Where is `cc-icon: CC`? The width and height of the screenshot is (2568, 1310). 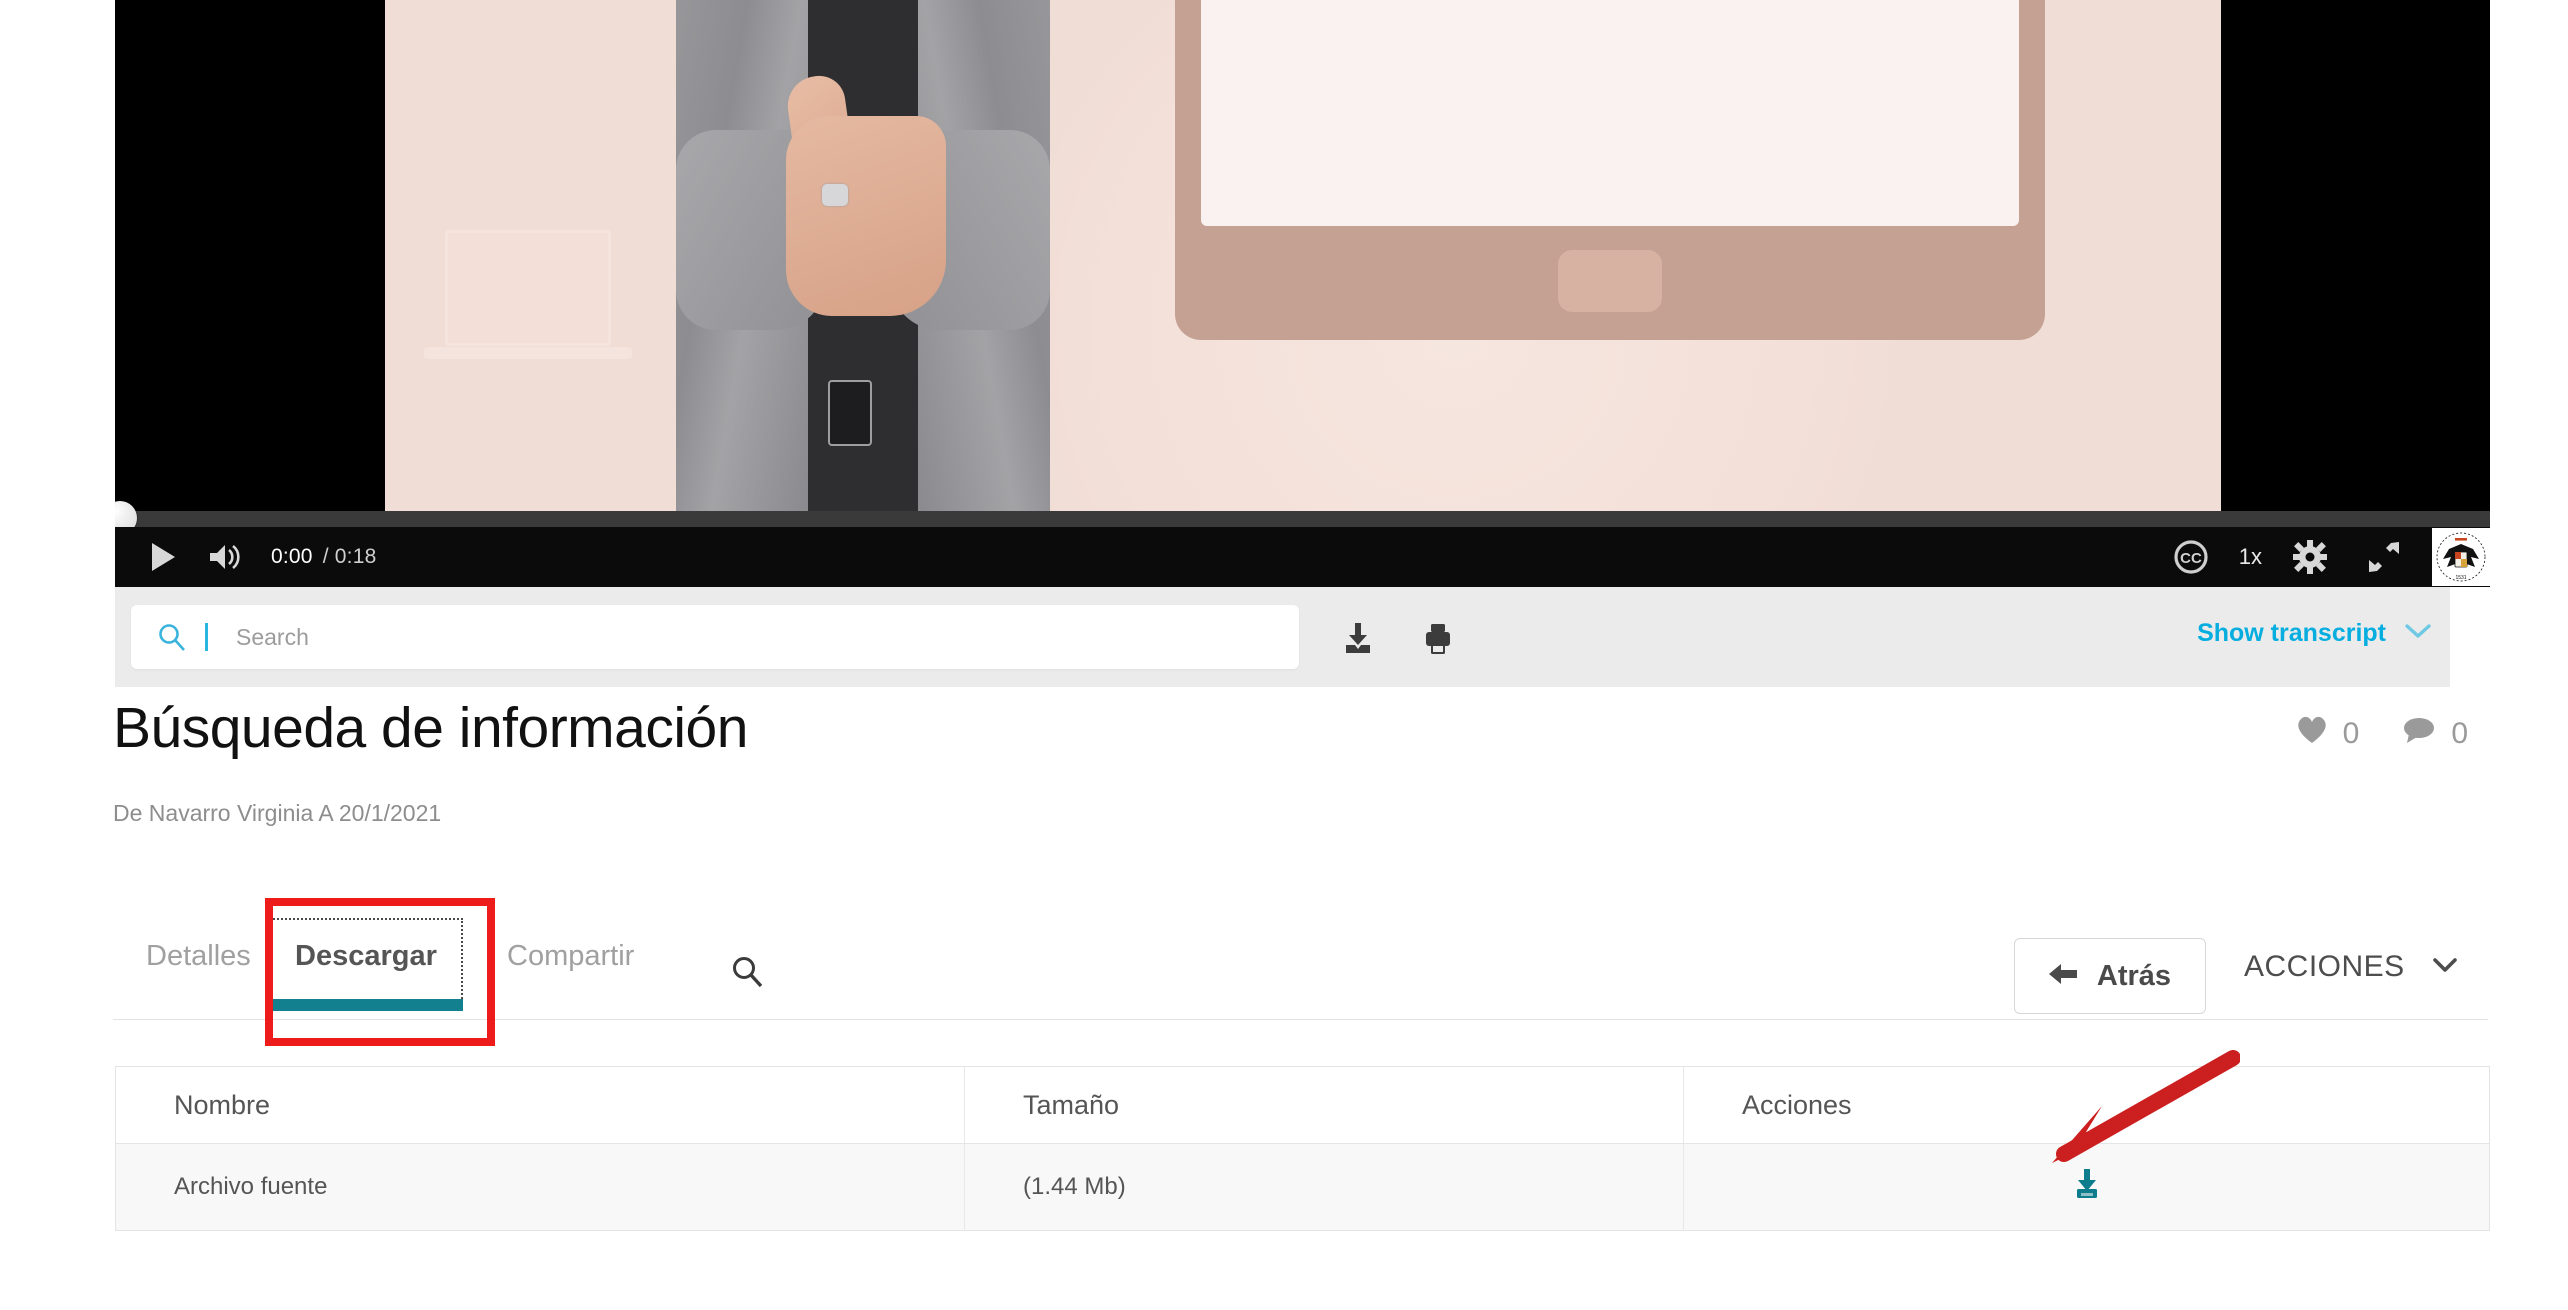
cc-icon: CC is located at coordinates (2191, 557).